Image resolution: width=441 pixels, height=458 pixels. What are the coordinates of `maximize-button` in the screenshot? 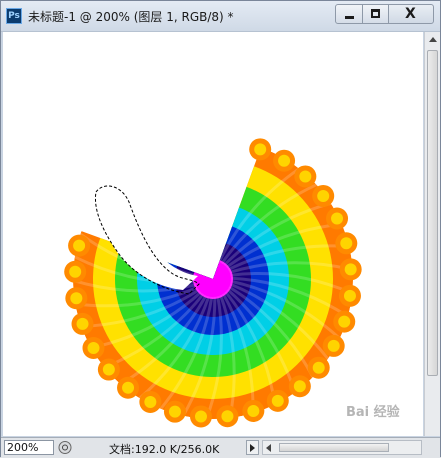 It's located at (375, 14).